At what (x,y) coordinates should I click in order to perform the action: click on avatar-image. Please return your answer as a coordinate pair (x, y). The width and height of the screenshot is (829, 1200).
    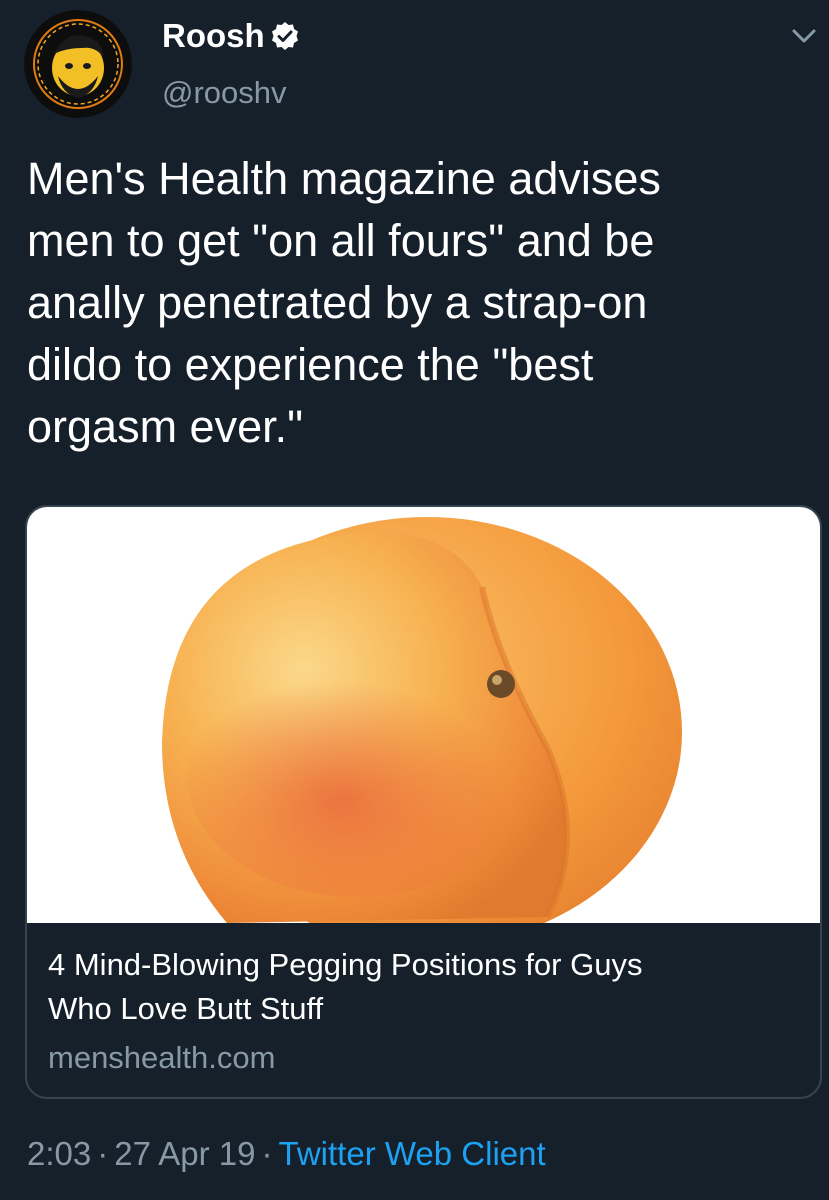
    Looking at the image, I should click on (78, 64).